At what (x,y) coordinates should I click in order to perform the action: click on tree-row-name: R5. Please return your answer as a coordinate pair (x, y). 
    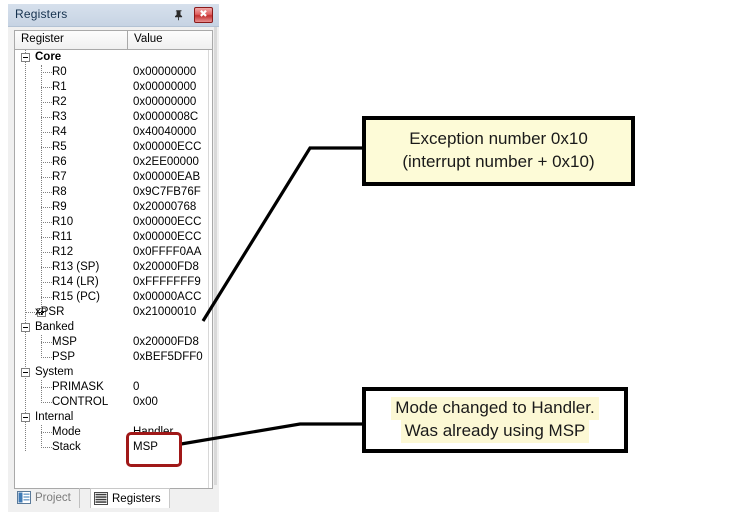
    Looking at the image, I should click on (59, 147).